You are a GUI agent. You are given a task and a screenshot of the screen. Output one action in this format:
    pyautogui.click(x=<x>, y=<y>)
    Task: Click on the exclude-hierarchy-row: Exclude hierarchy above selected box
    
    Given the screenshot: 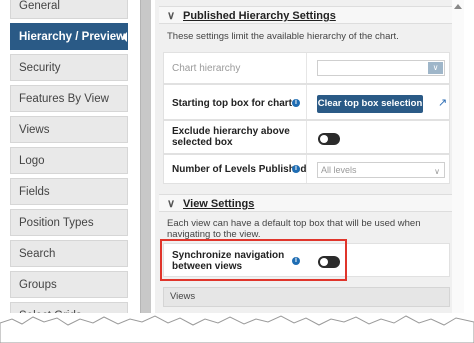 What is the action you would take?
    pyautogui.click(x=306, y=137)
    